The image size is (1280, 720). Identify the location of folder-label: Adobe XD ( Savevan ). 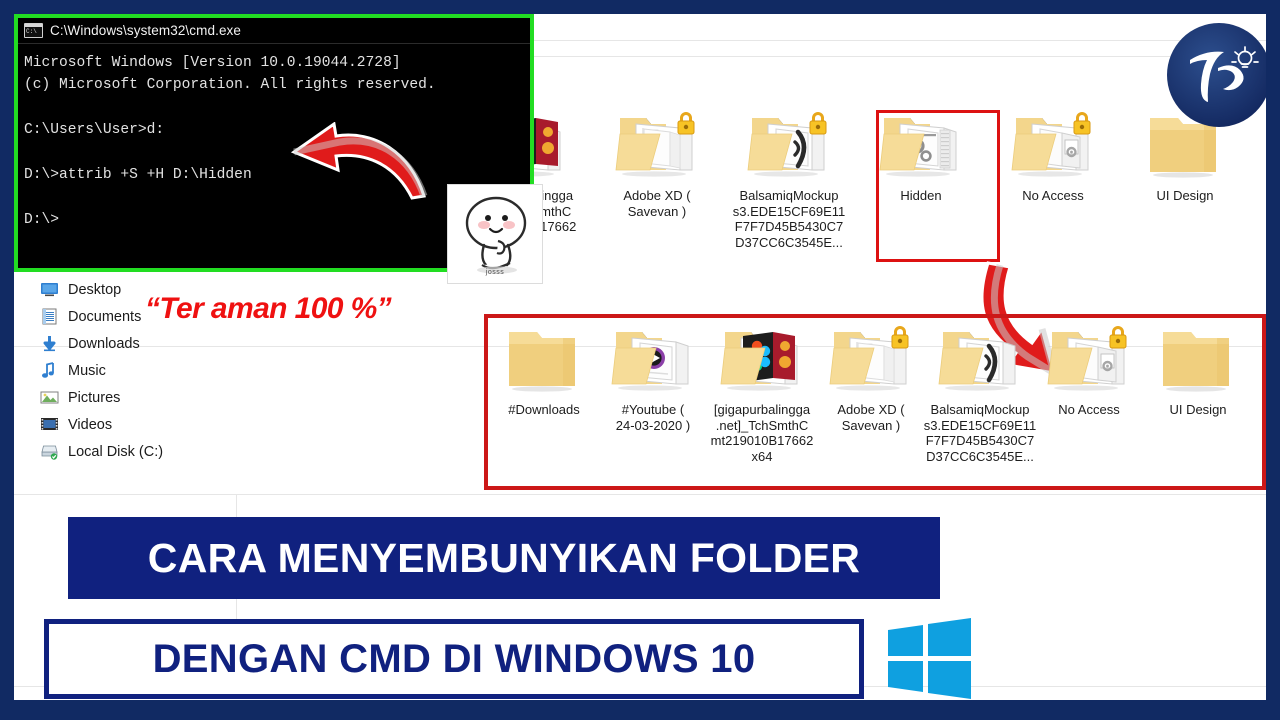
(657, 203).